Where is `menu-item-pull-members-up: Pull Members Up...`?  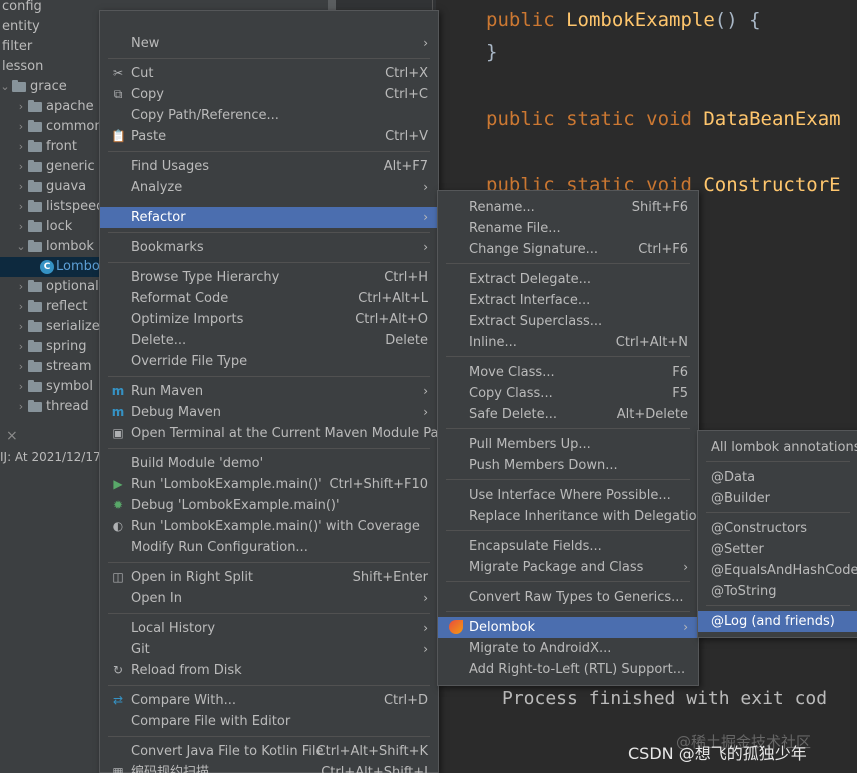
menu-item-pull-members-up: Pull Members Up... is located at coordinates (568, 444).